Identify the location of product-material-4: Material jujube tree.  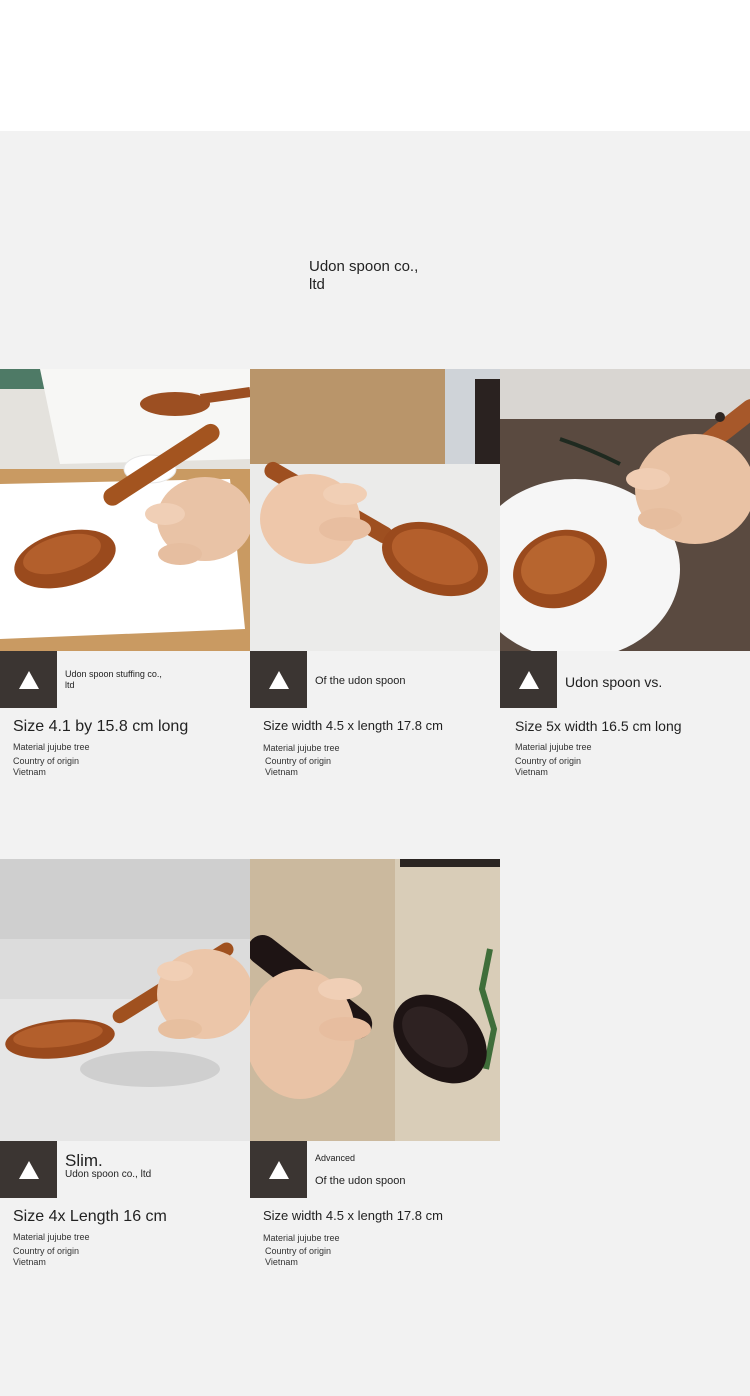
(51, 1237).